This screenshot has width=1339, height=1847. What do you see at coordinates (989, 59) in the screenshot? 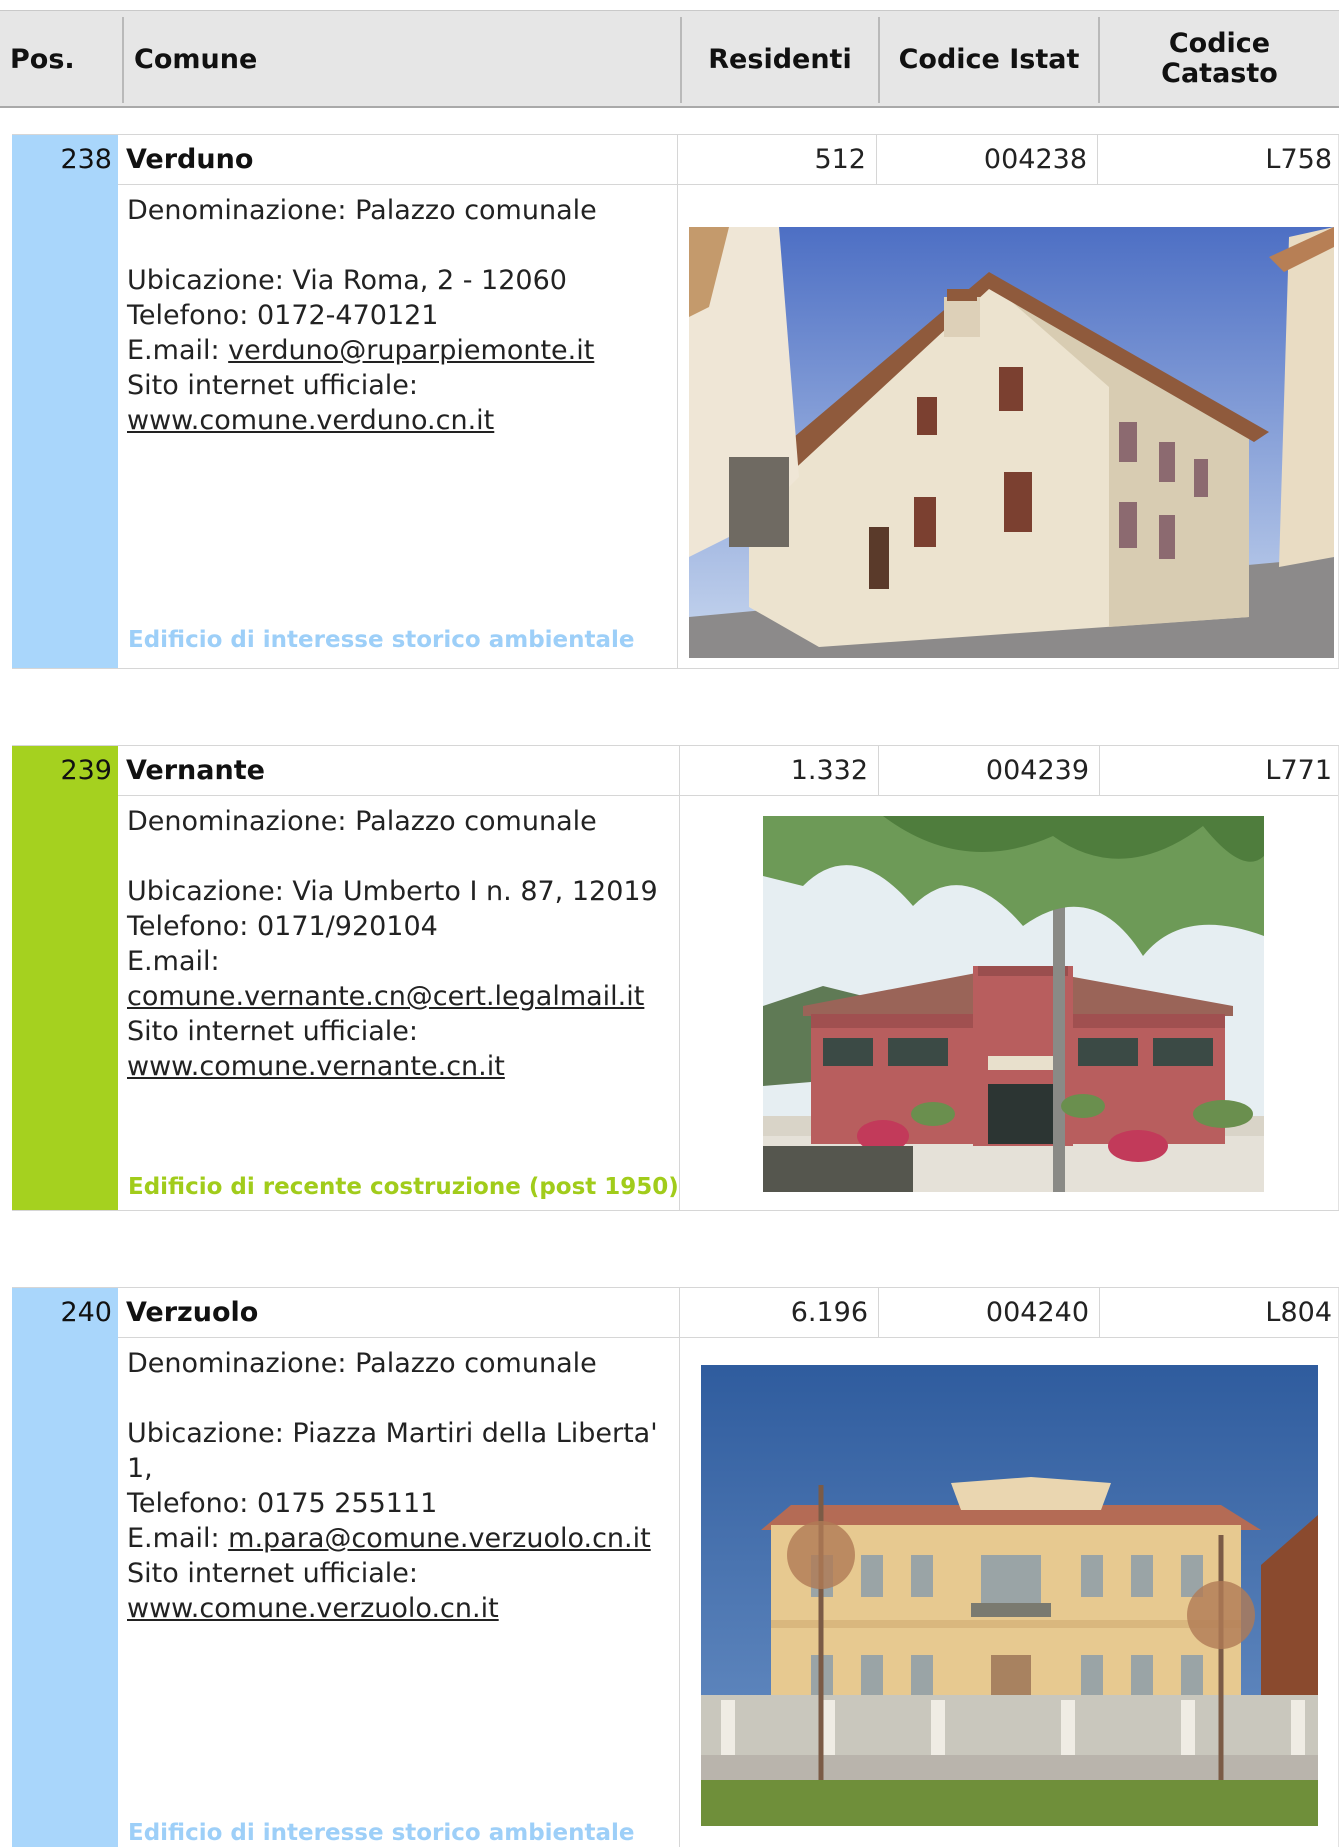
I see `header-codice-istat: Codice Istat` at bounding box center [989, 59].